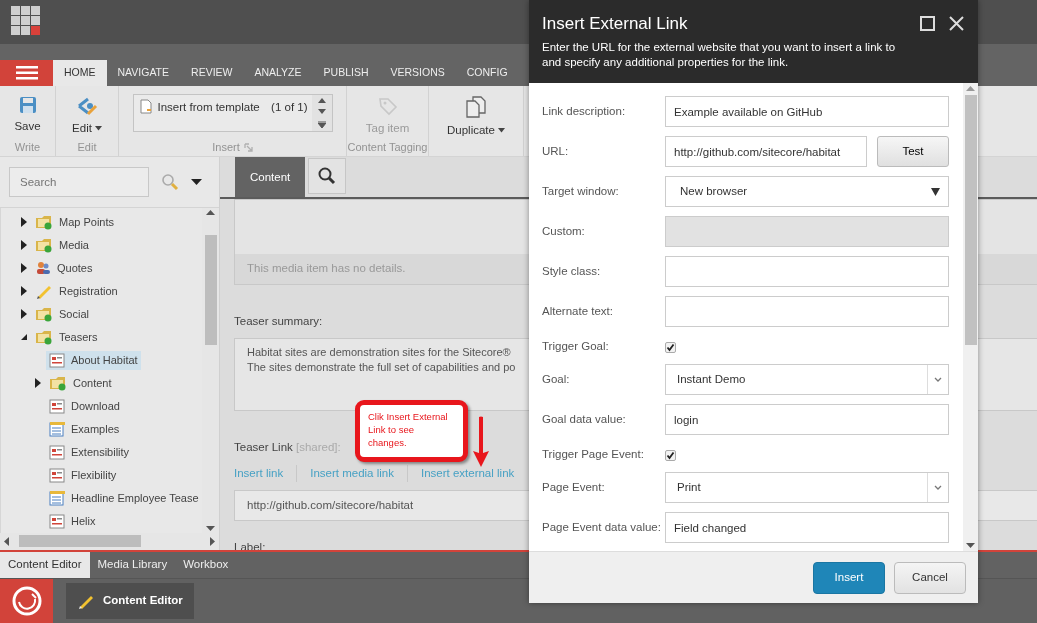  Describe the element at coordinates (83, 475) in the screenshot. I see `tree-item: Flexibility` at that location.